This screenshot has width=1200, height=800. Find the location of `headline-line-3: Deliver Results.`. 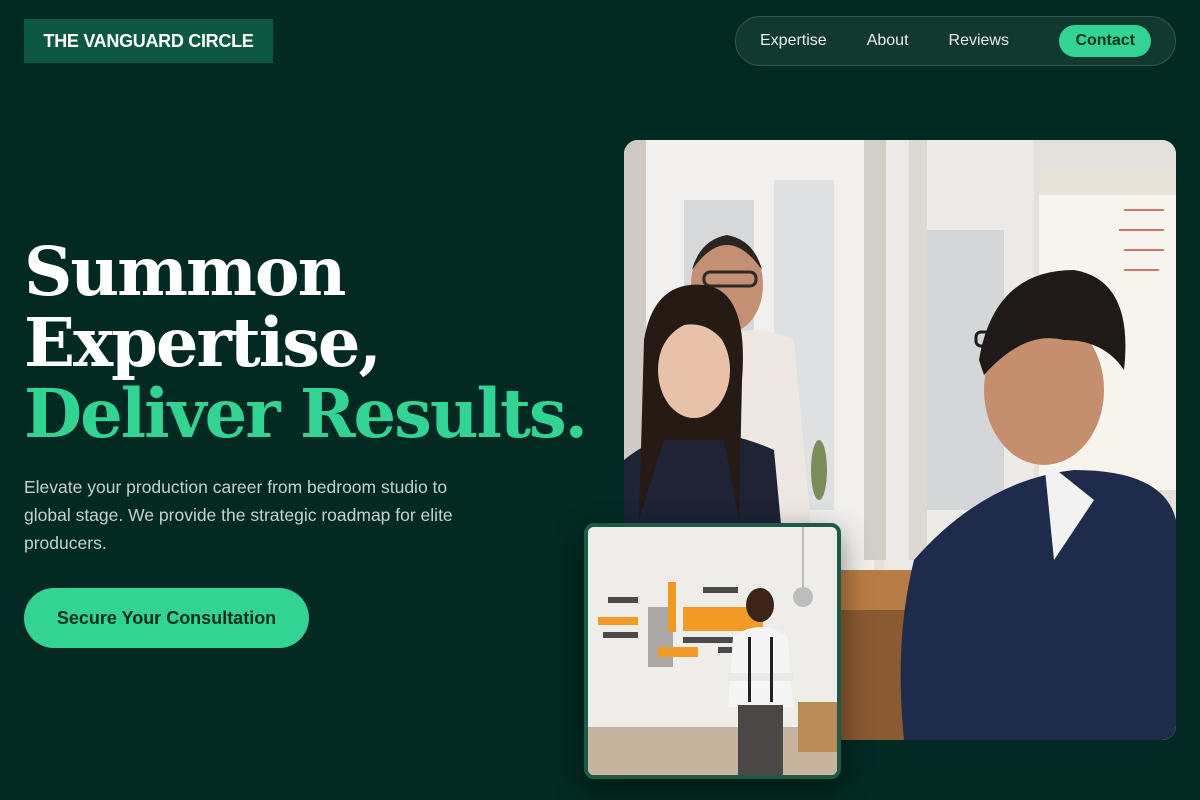

headline-line-3: Deliver Results. is located at coordinates (306, 413).